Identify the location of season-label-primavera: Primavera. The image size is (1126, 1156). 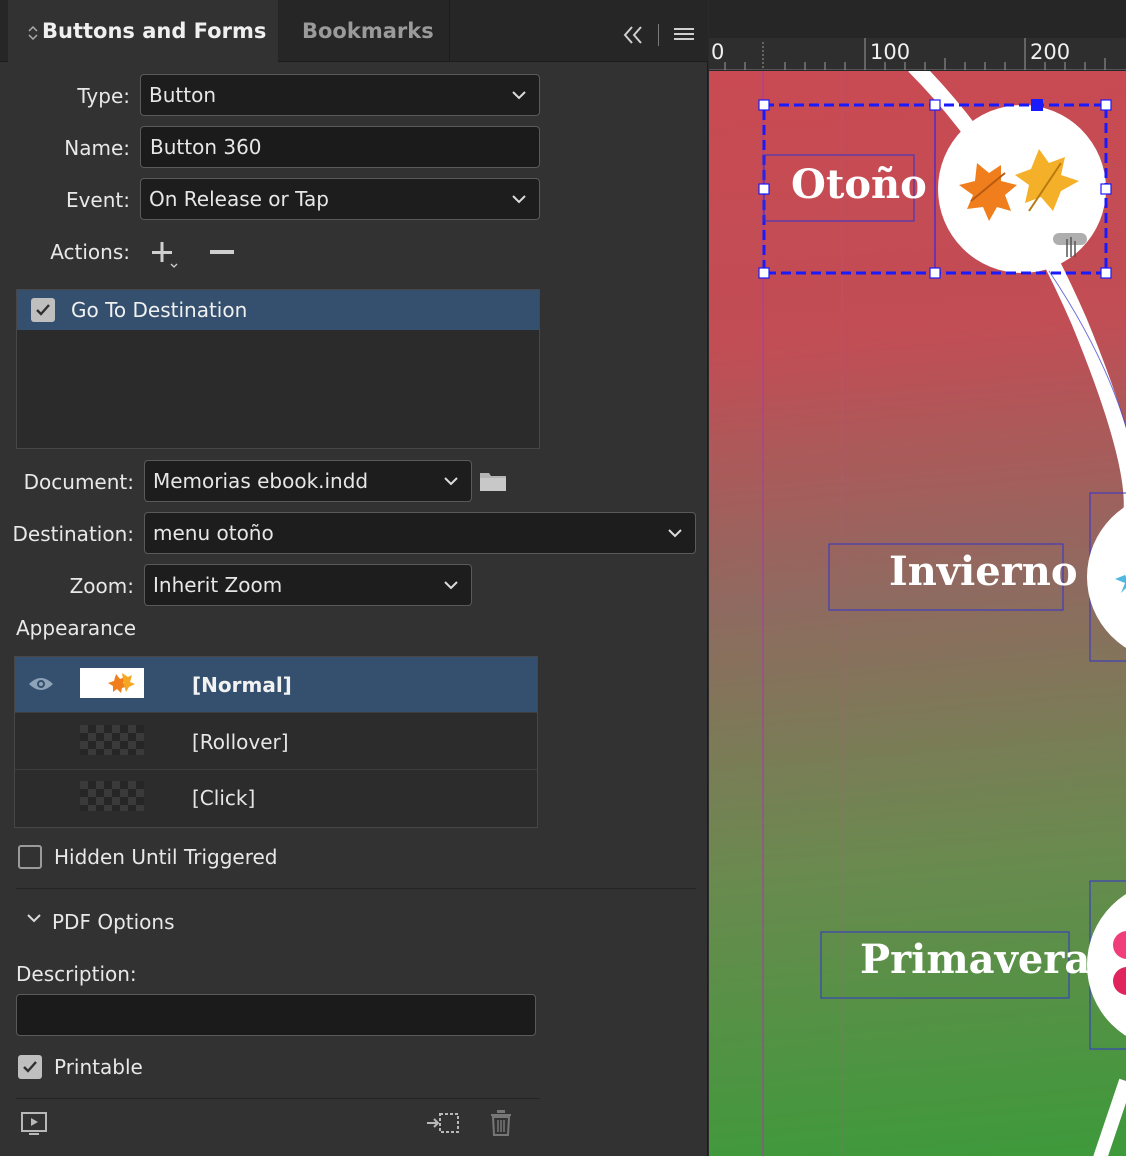
(975, 959).